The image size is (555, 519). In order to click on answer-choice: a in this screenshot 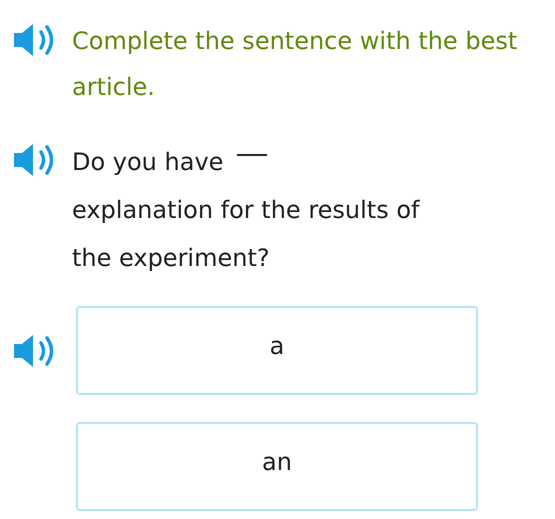, I will do `click(277, 350)`.